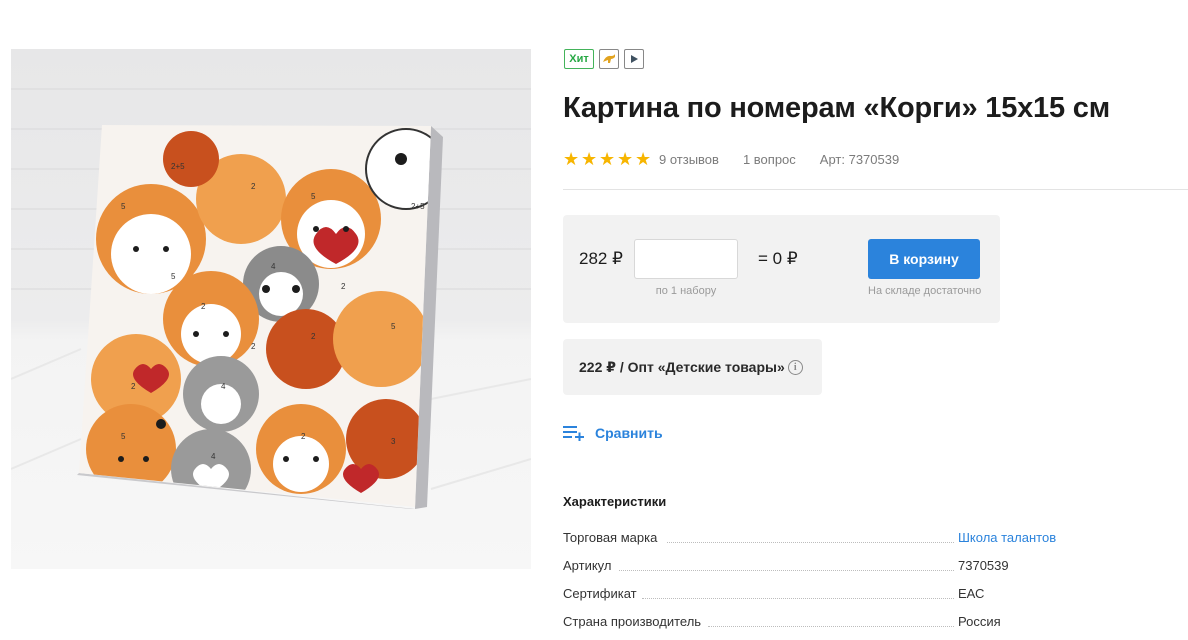 The image size is (1188, 640). Describe the element at coordinates (609, 59) in the screenshot. I see `kangaroo-icon` at that location.